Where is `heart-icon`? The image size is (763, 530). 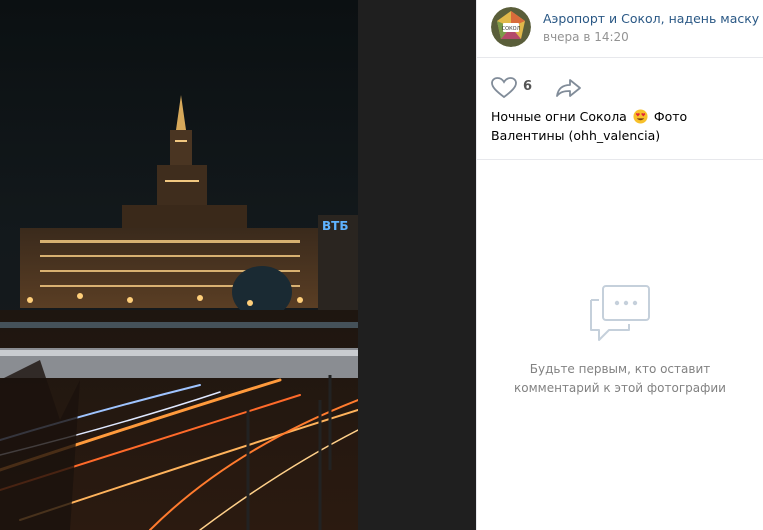
heart-icon is located at coordinates (504, 88).